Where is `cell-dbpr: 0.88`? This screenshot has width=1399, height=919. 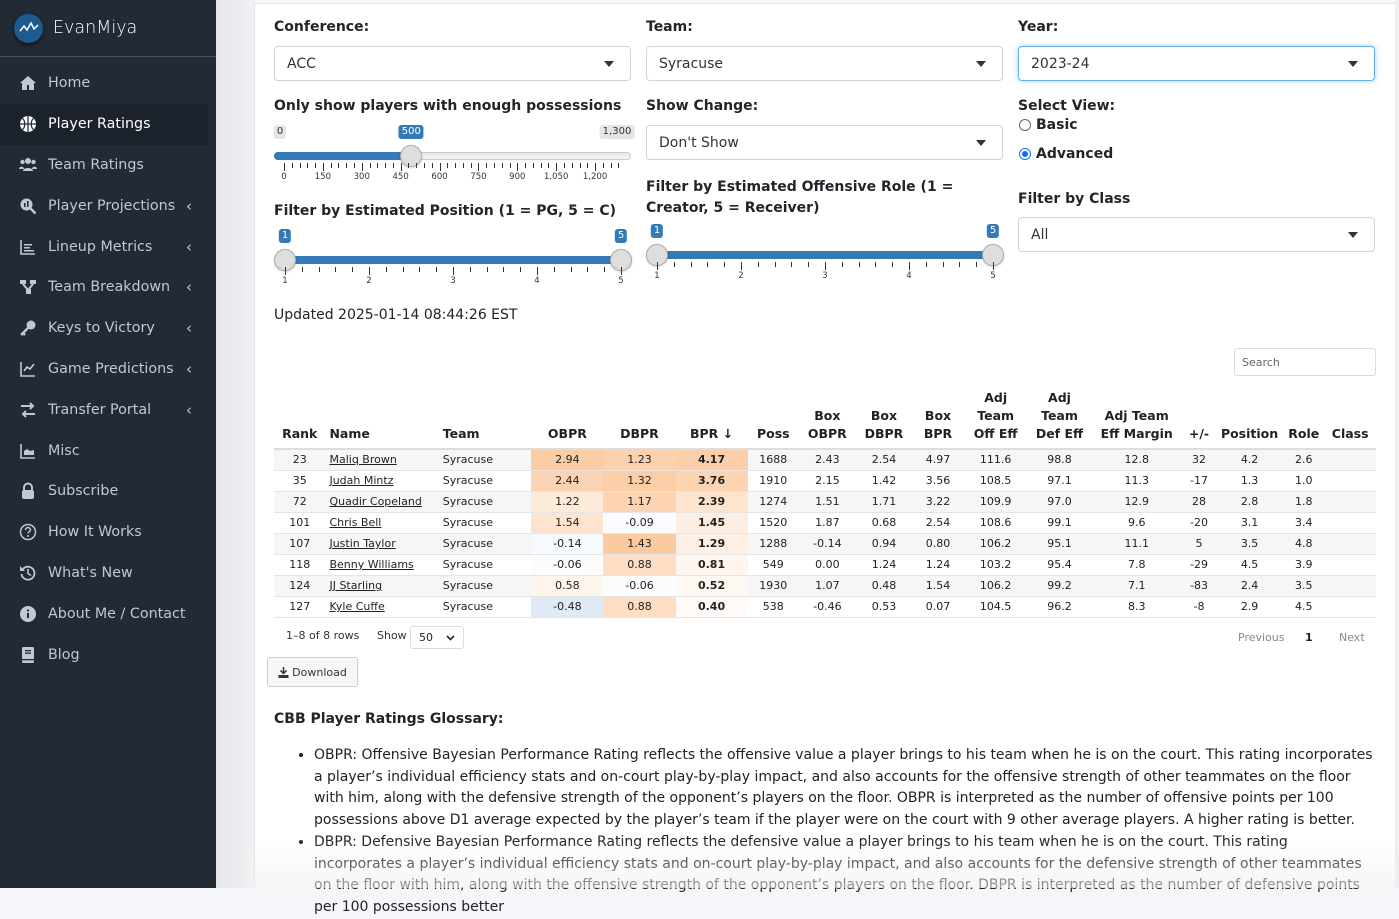 cell-dbpr: 0.88 is located at coordinates (639, 607).